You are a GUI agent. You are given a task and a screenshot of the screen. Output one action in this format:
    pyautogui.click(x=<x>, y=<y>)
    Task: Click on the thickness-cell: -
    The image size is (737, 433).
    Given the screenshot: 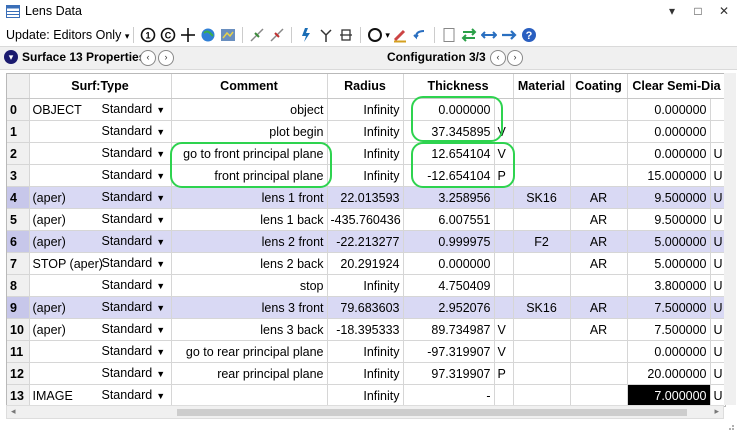 What is the action you would take?
    pyautogui.click(x=449, y=395)
    